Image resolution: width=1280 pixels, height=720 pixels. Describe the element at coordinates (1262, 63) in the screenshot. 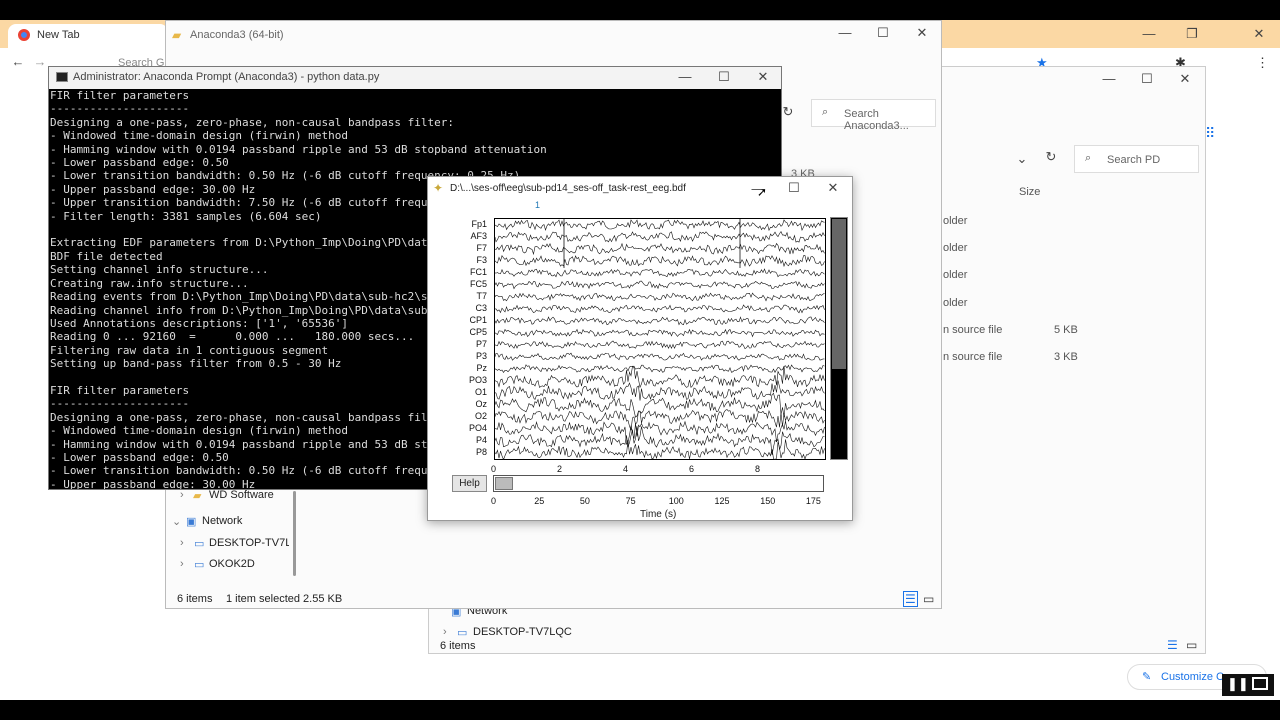

I see `menu-dots-icon: ⋮` at that location.